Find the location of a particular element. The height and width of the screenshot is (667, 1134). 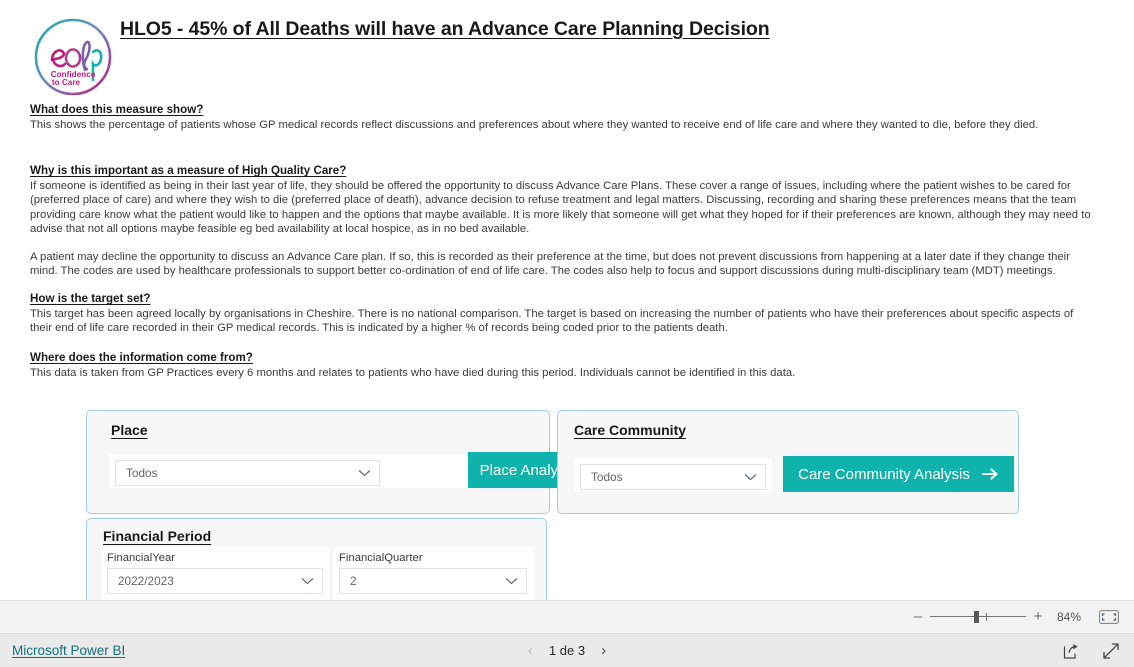

section-heading: Where does the information come from? is located at coordinates (141, 357).